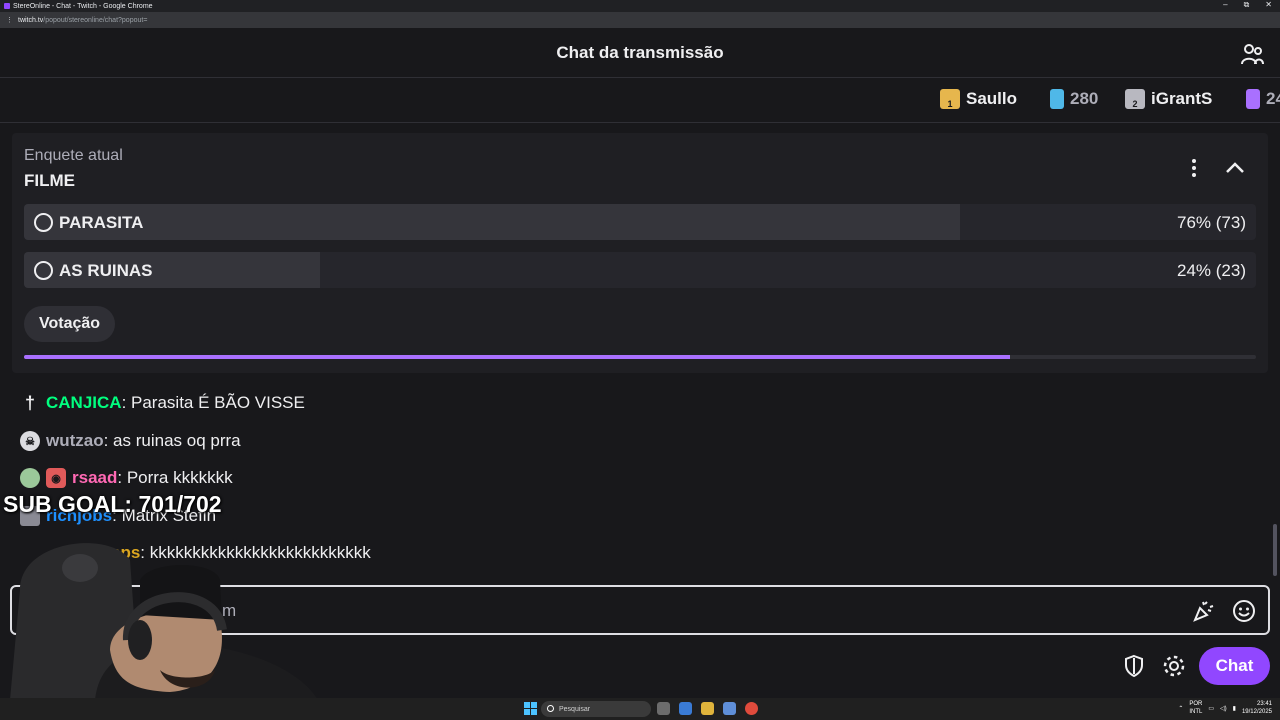 This screenshot has height=720, width=1280. I want to click on leaderboard-count: 24, so click(1273, 98).